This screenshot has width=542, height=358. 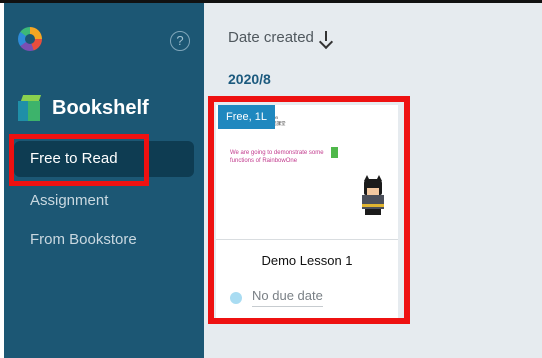 I want to click on sort-label: Date created, so click(x=271, y=37).